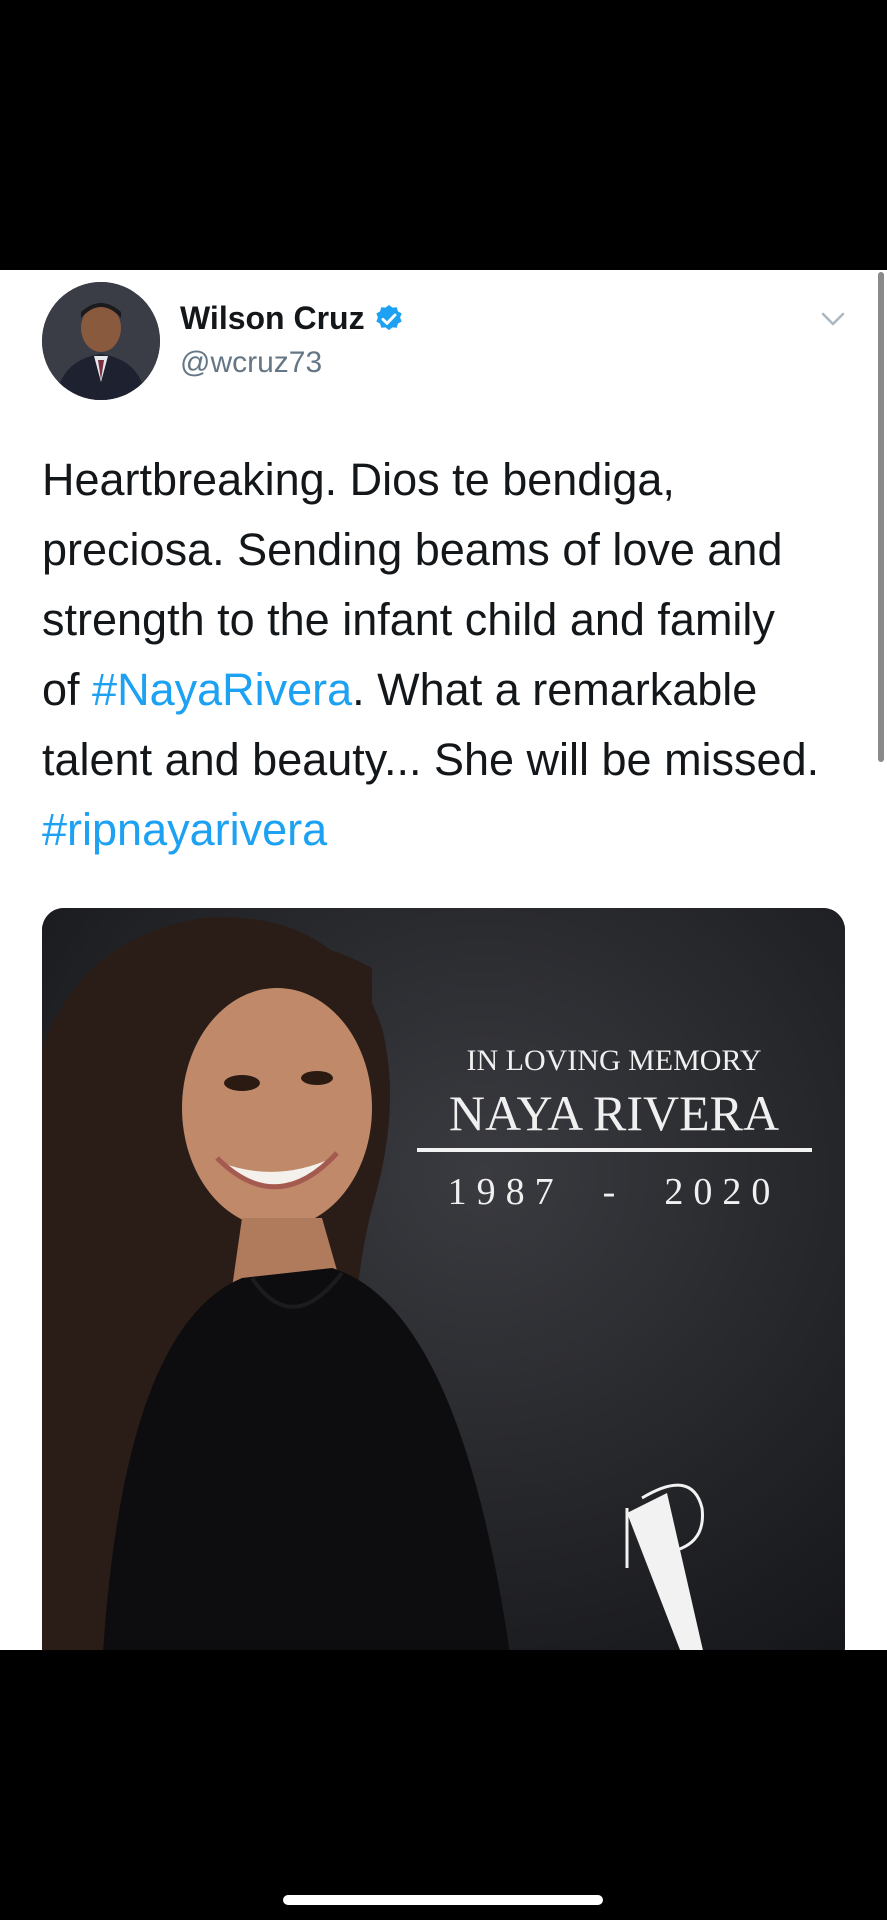 The image size is (887, 1920). I want to click on display-name: Wilson Cruz, so click(272, 318).